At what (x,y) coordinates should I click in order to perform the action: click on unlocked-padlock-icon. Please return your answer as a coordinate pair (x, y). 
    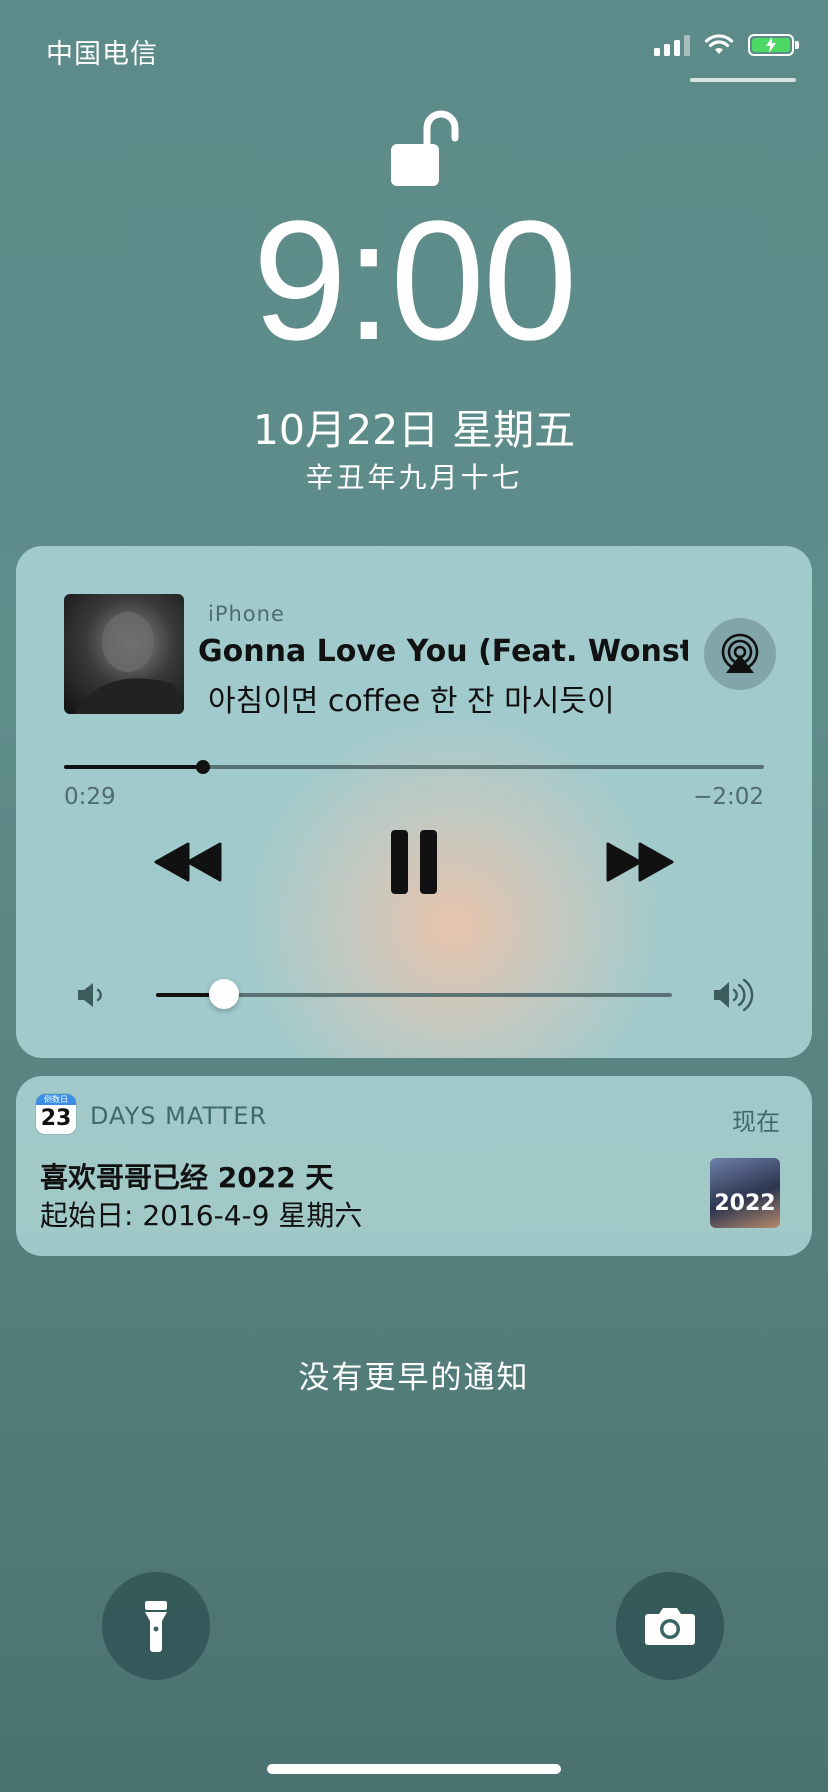
    Looking at the image, I should click on (425, 148).